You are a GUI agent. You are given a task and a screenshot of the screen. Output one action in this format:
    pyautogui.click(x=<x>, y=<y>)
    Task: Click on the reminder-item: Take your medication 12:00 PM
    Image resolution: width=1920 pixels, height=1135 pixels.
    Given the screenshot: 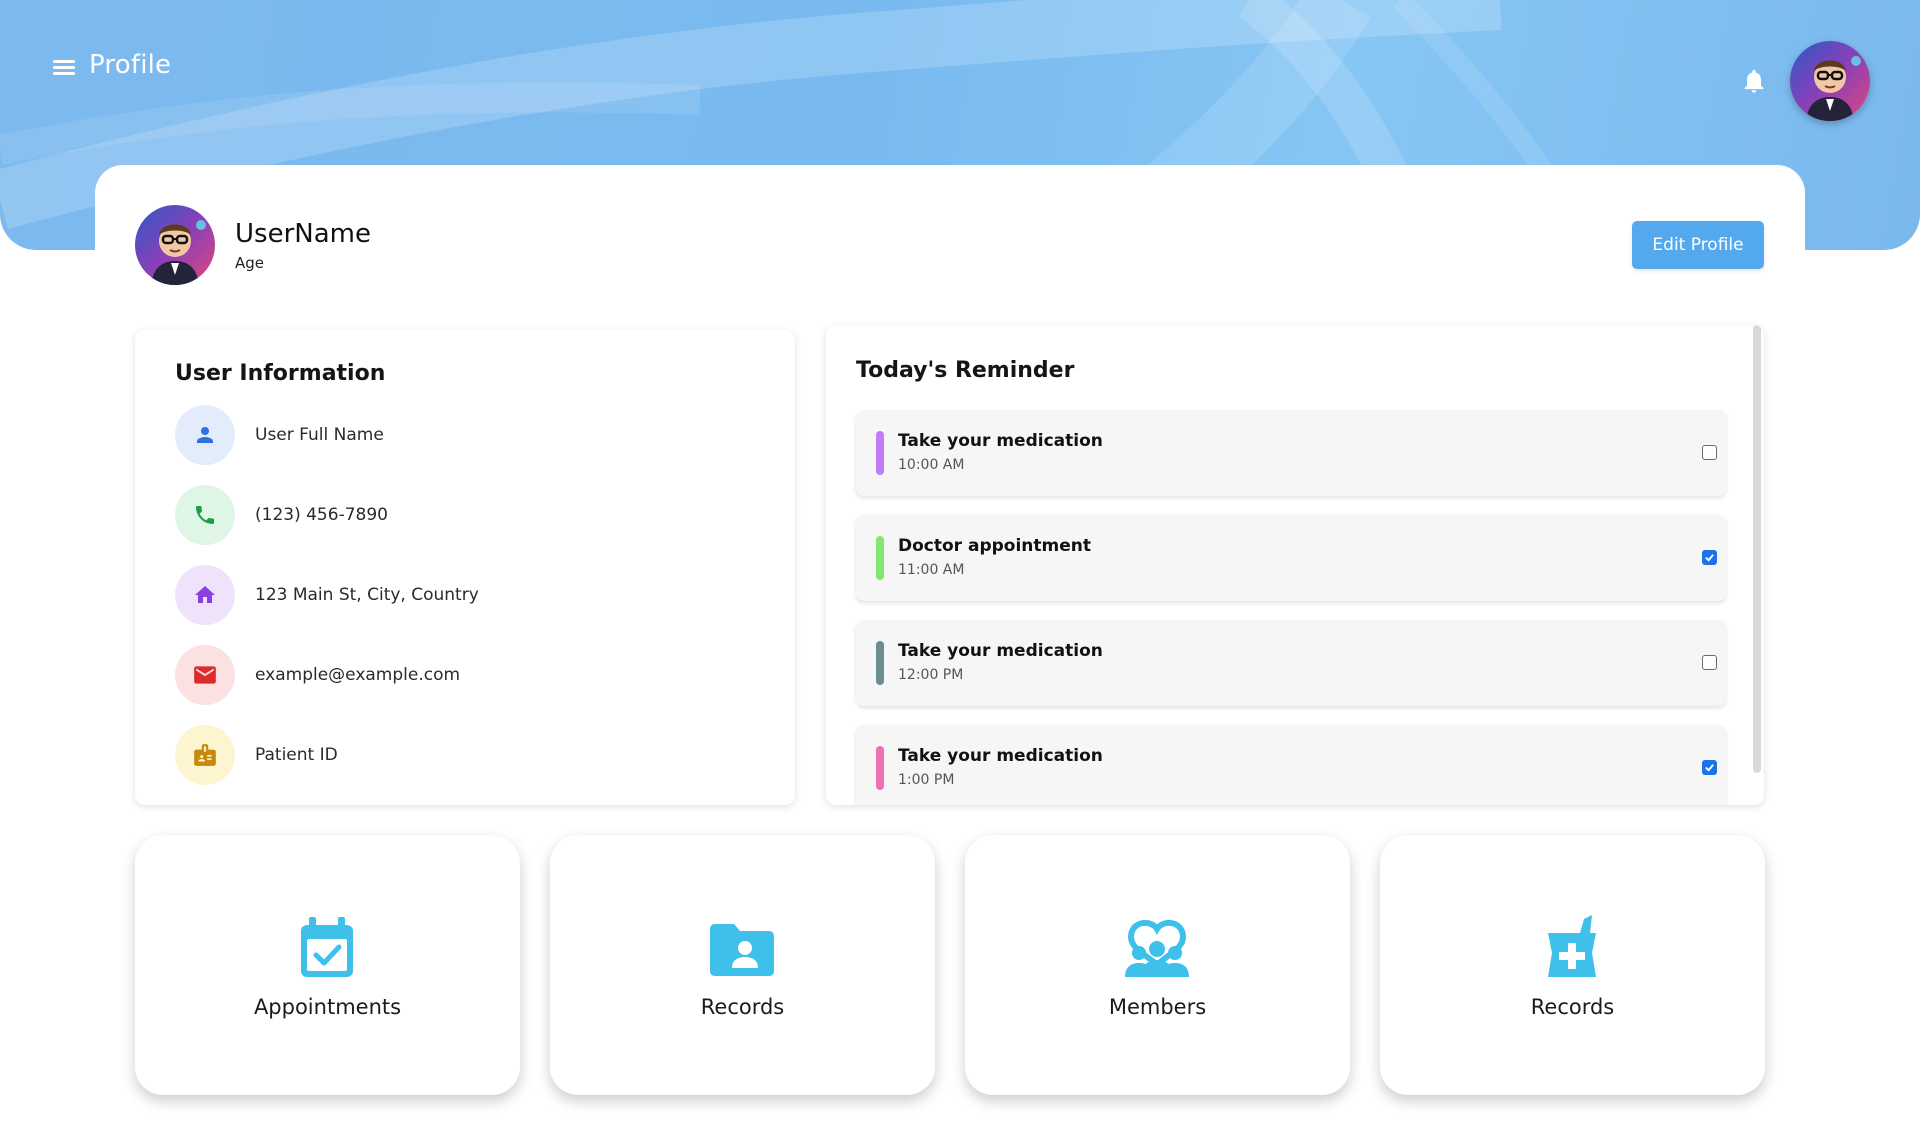 What is the action you would take?
    pyautogui.click(x=1291, y=663)
    